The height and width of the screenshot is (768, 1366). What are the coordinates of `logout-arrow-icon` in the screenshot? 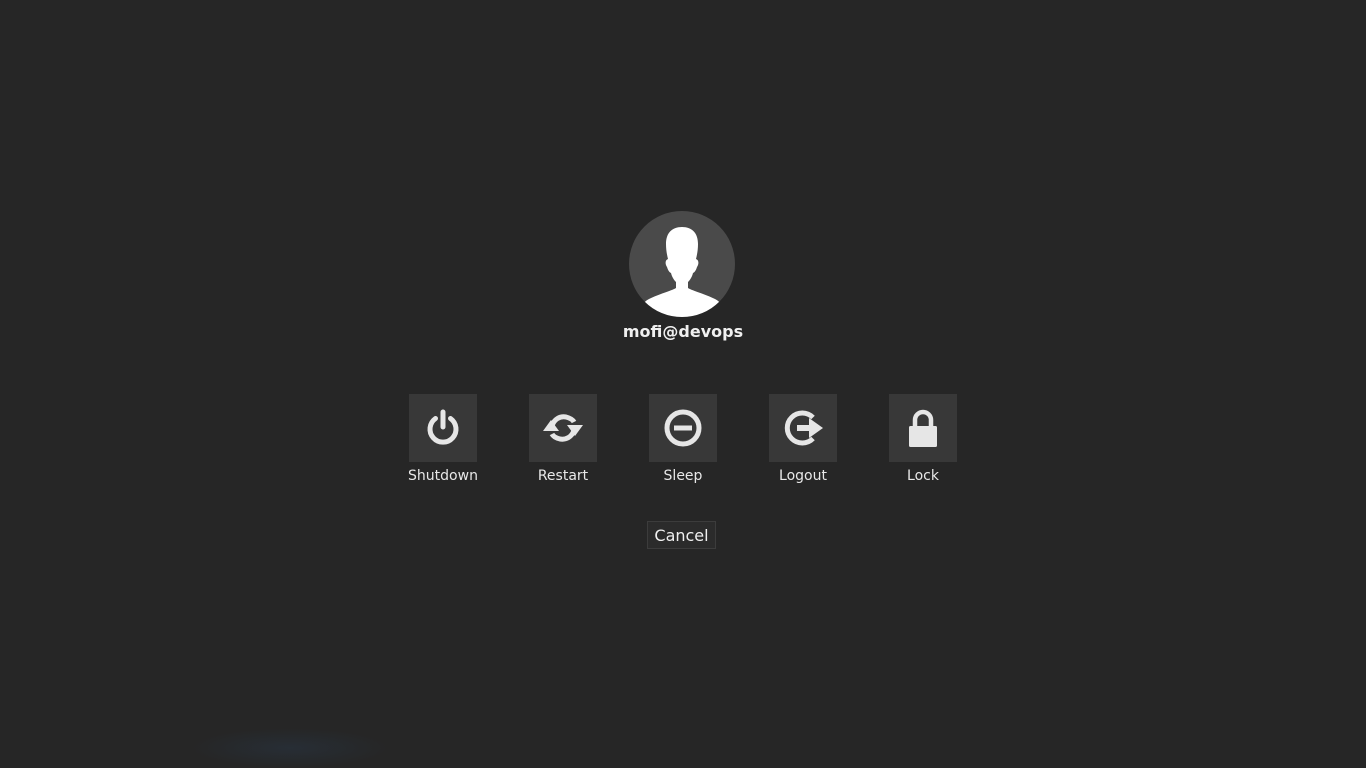 It's located at (803, 428).